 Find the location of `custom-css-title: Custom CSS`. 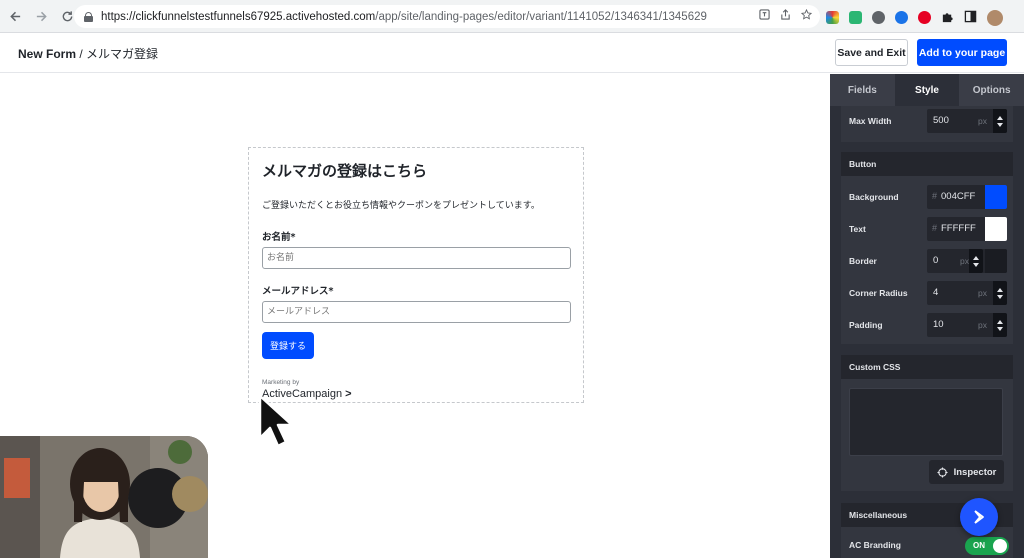

custom-css-title: Custom CSS is located at coordinates (927, 367).